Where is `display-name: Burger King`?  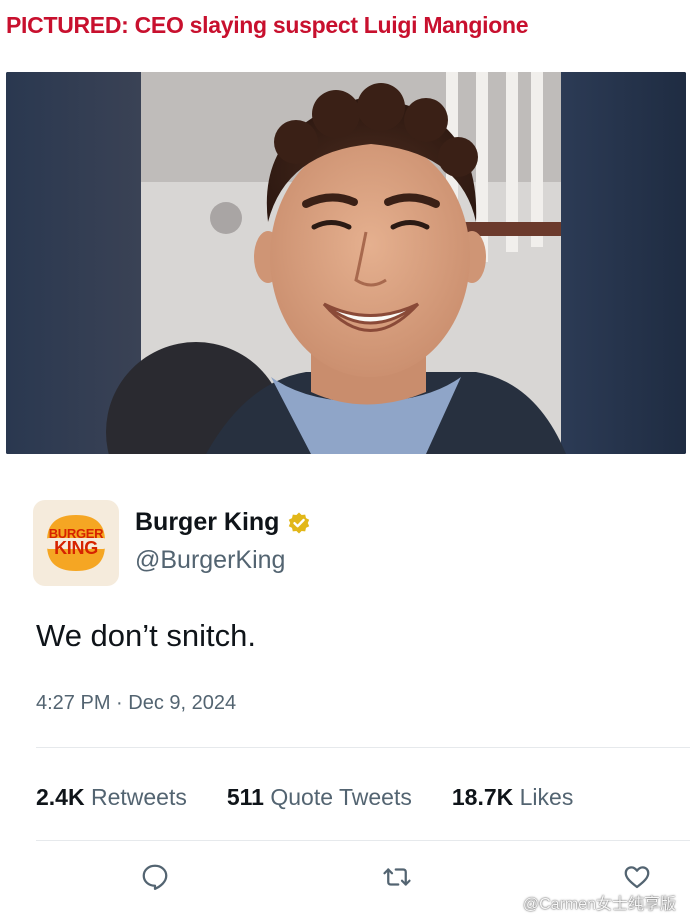 display-name: Burger King is located at coordinates (223, 522).